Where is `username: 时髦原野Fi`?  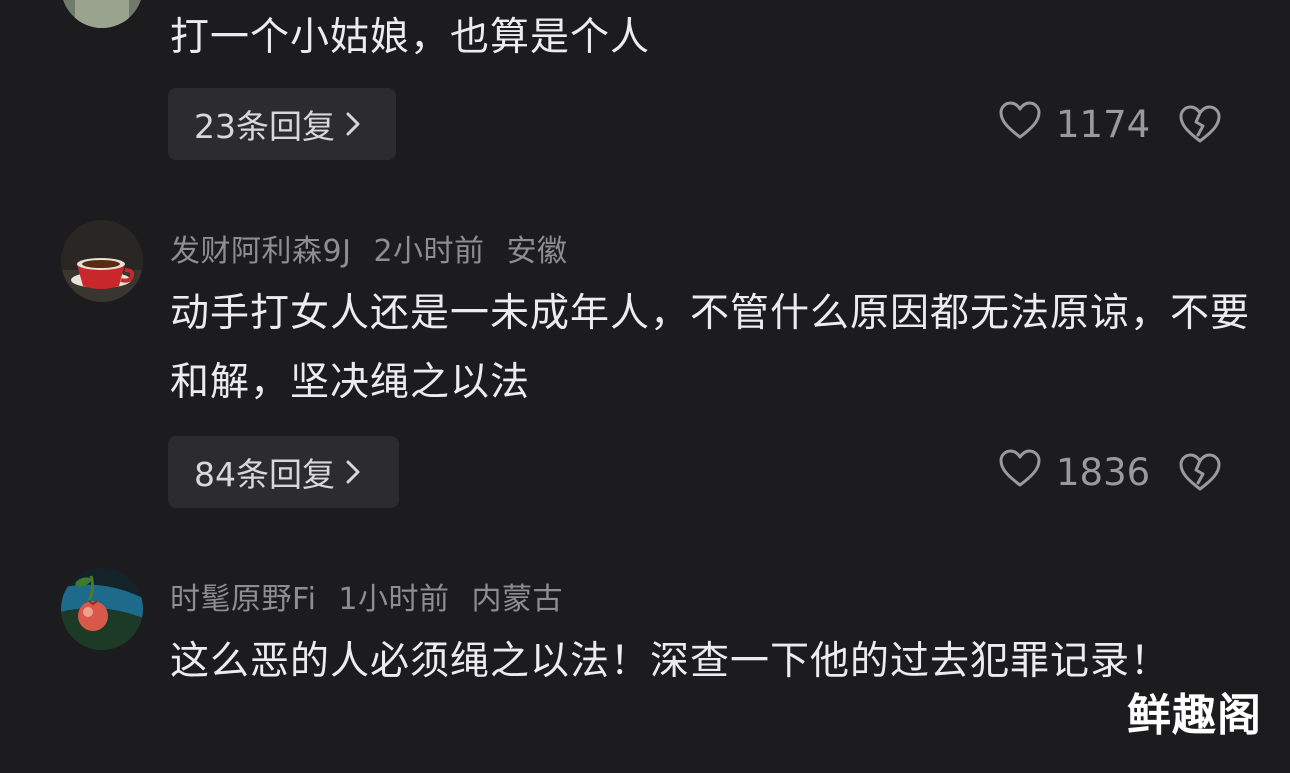
username: 时髦原野Fi is located at coordinates (243, 599).